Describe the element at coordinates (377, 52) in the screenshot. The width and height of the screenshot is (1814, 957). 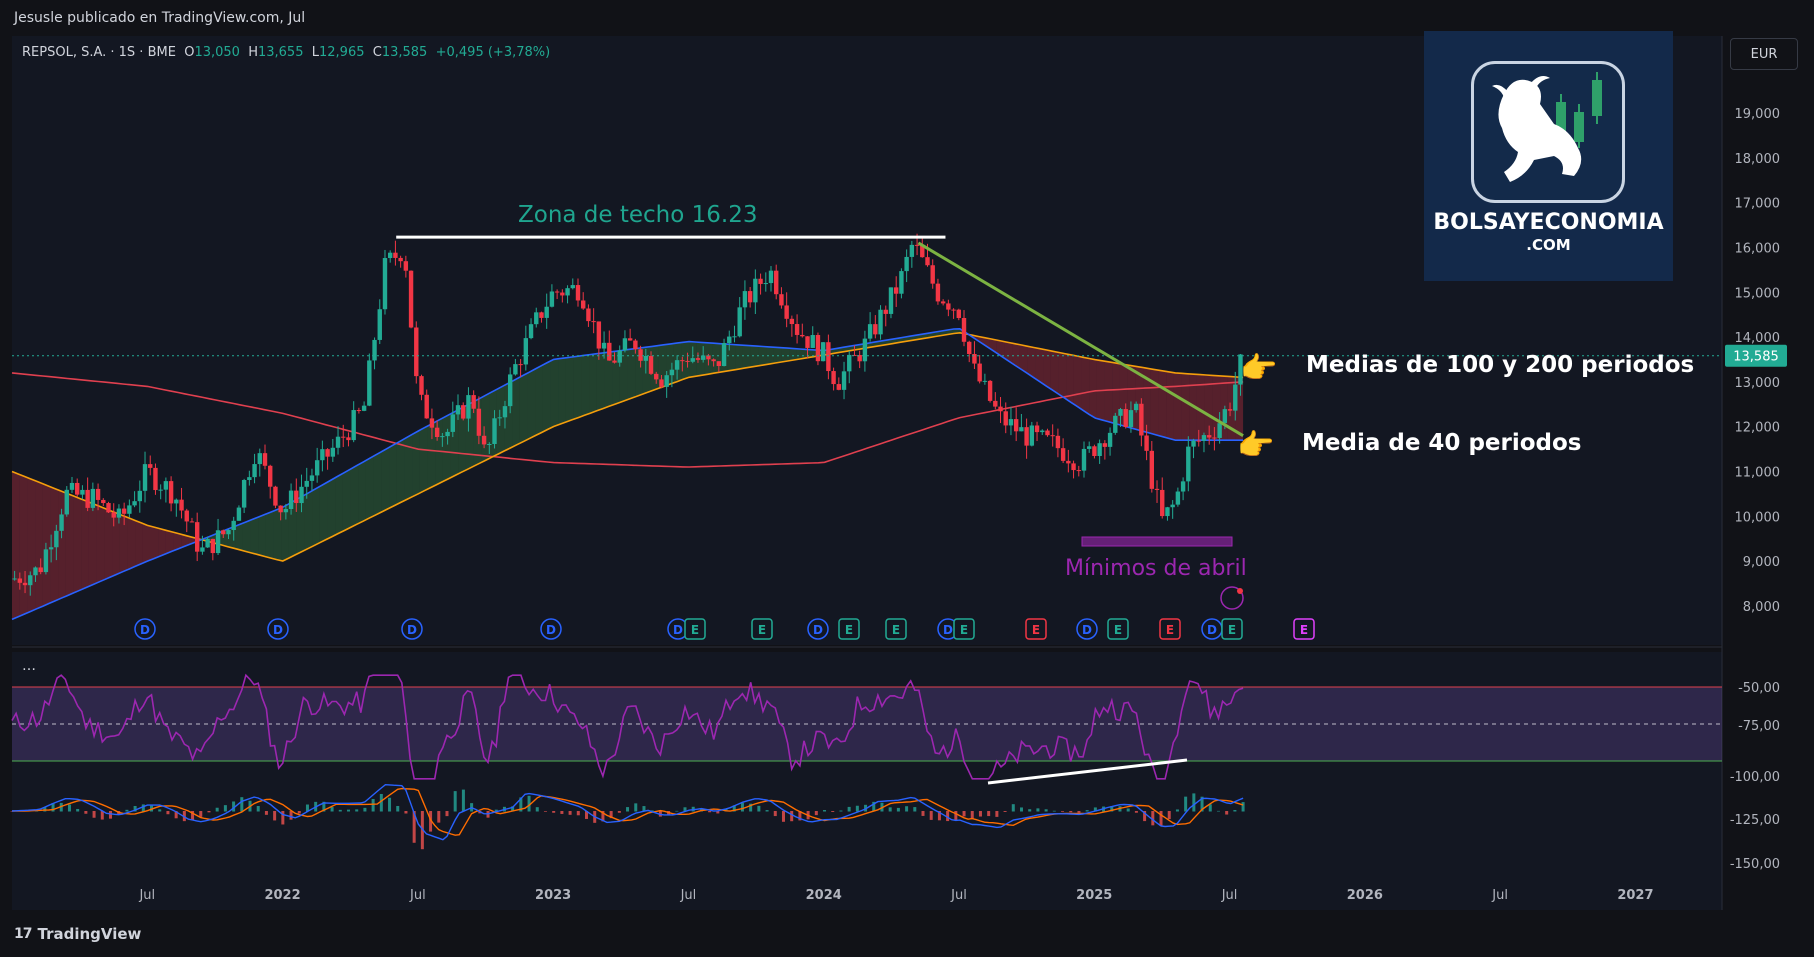
I see `close-label: C` at that location.